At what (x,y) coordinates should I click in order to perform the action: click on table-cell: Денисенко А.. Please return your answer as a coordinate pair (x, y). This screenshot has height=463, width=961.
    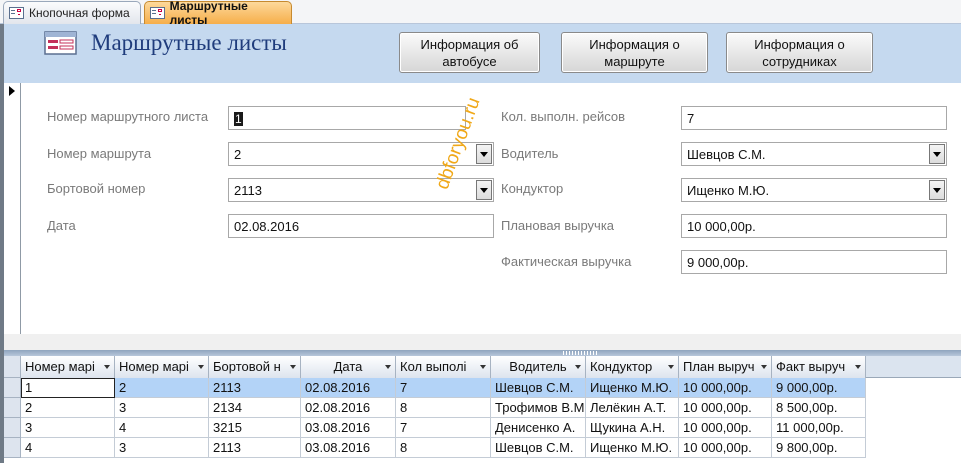
    Looking at the image, I should click on (538, 428).